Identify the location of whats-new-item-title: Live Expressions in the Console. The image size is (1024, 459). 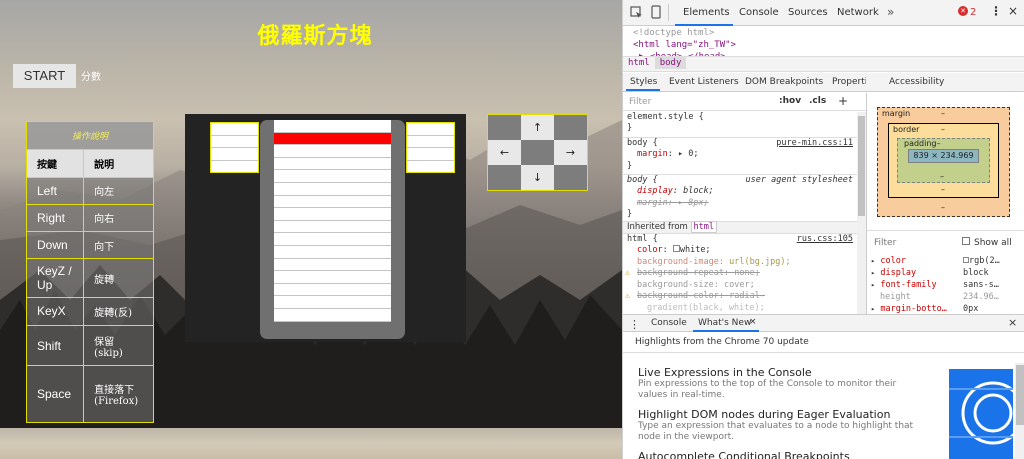
(725, 372).